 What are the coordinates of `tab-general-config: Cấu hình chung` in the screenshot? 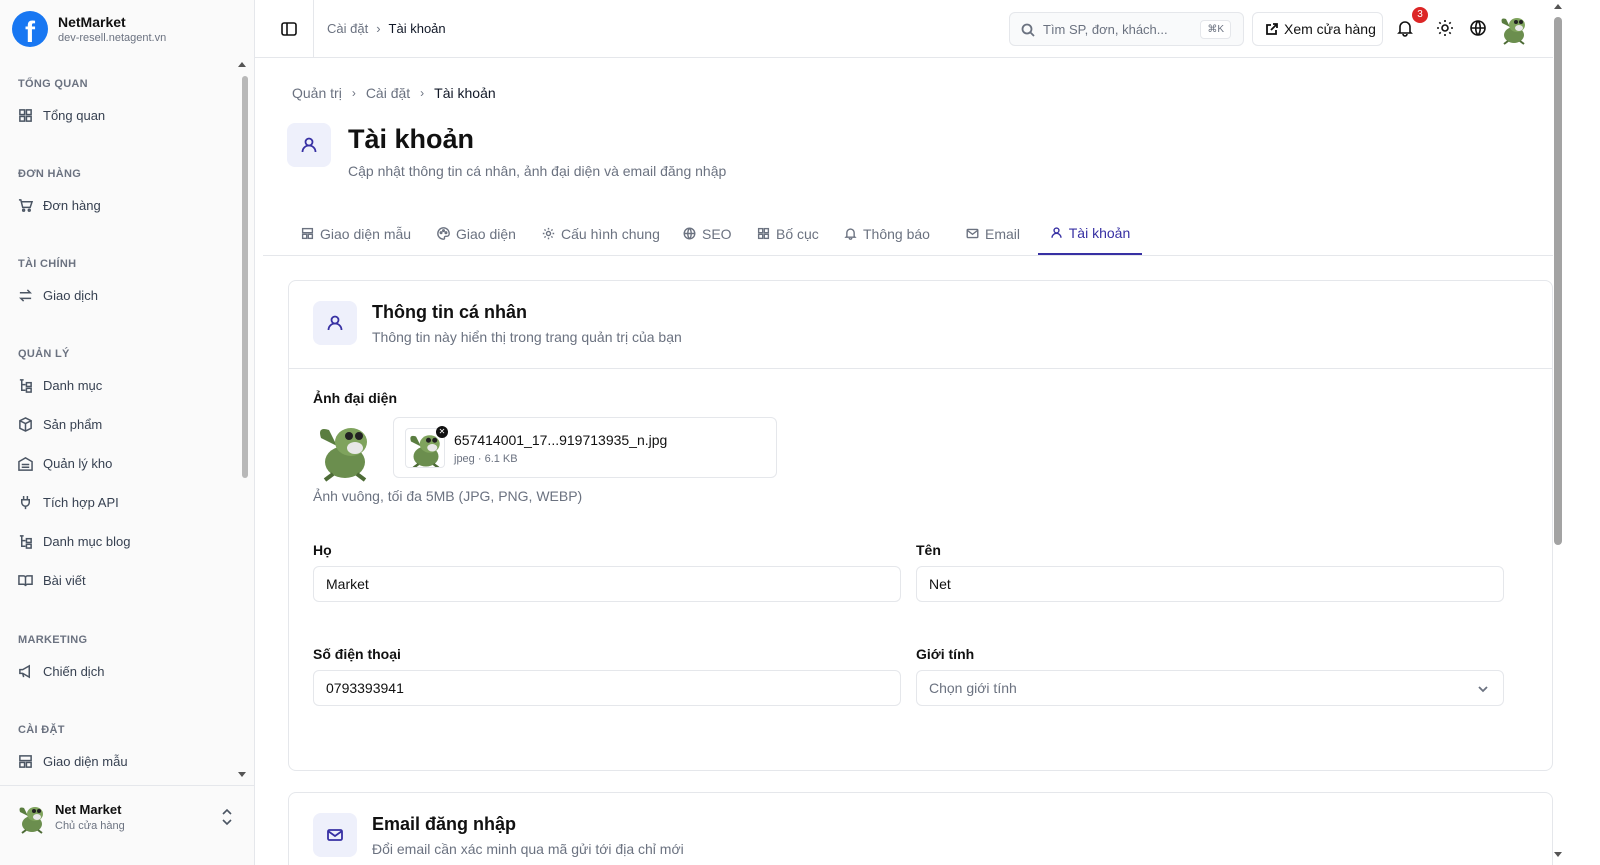 It's located at (601, 233).